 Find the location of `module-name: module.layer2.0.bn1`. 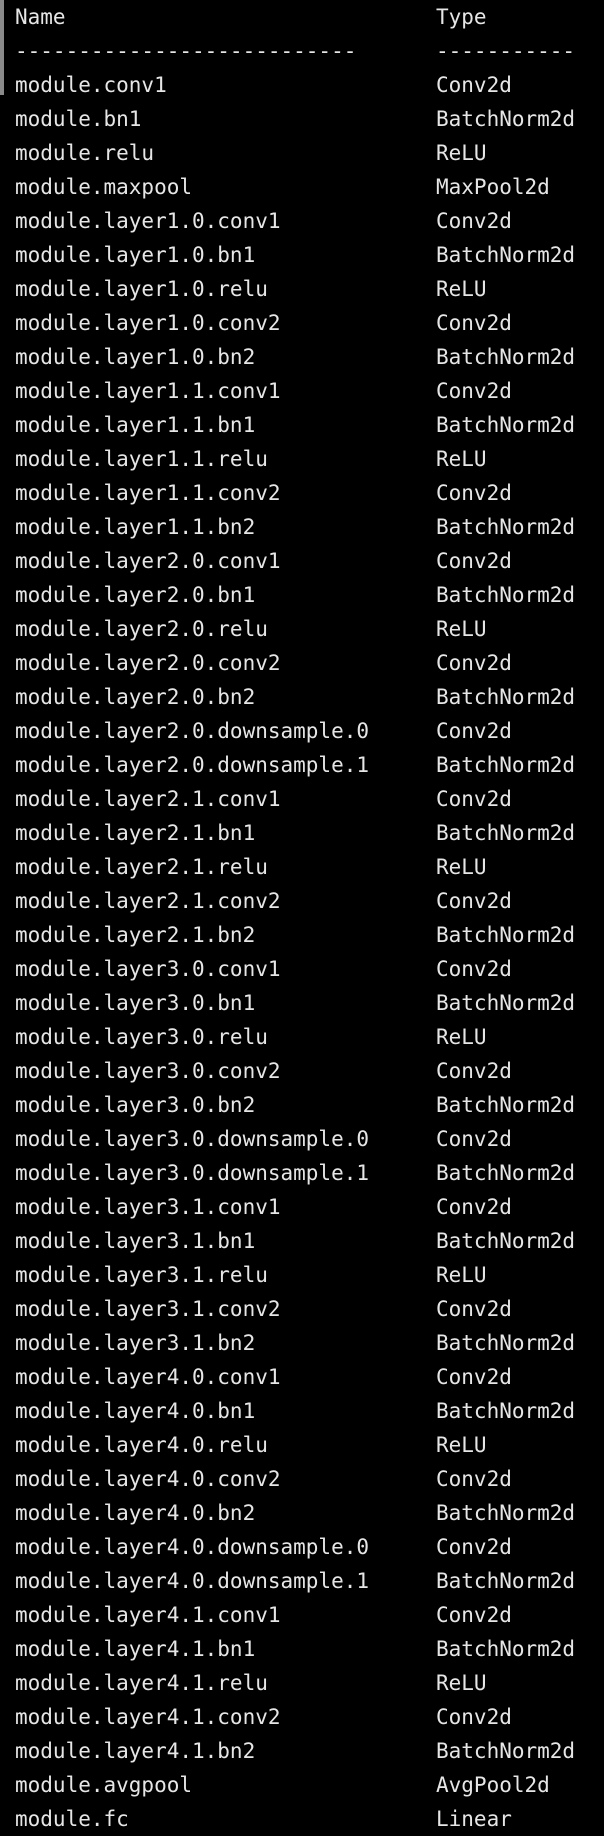

module-name: module.layer2.0.bn1 is located at coordinates (135, 595).